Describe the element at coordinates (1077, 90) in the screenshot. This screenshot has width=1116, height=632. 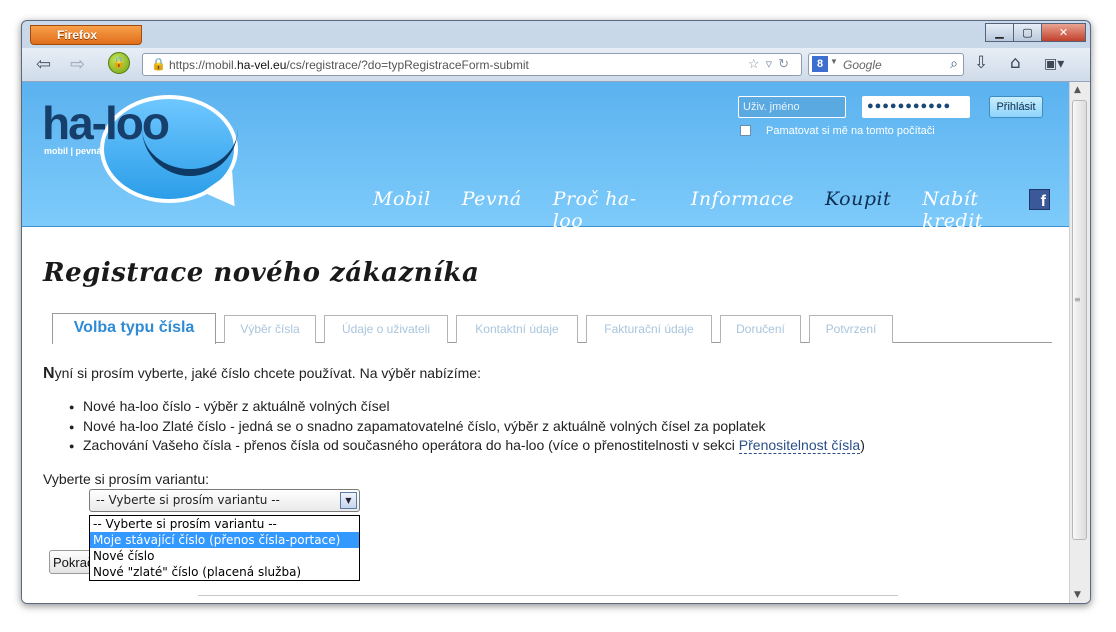
I see `scroll-up-icon: ▲` at that location.